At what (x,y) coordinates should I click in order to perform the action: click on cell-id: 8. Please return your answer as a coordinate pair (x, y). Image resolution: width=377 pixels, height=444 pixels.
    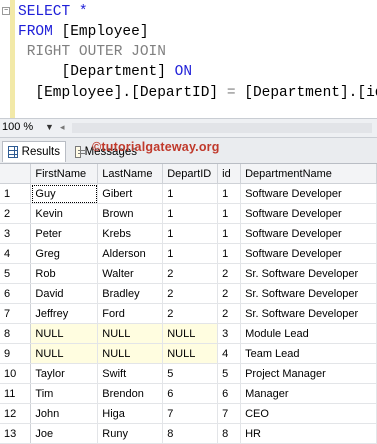
    Looking at the image, I should click on (229, 433).